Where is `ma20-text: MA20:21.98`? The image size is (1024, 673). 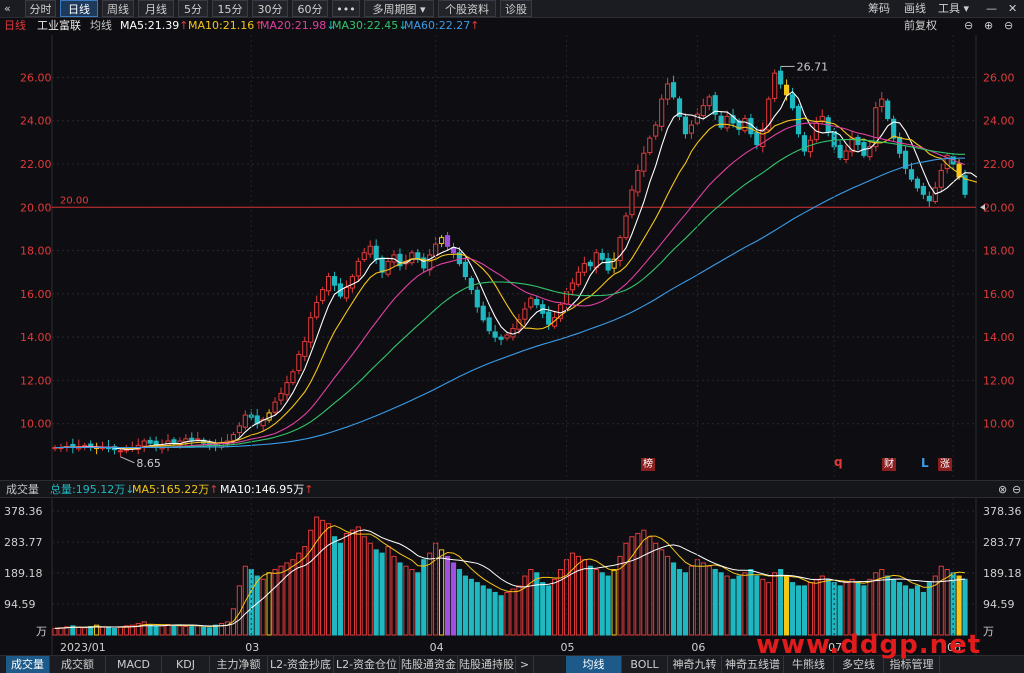
ma20-text: MA20:21.98 is located at coordinates (293, 25).